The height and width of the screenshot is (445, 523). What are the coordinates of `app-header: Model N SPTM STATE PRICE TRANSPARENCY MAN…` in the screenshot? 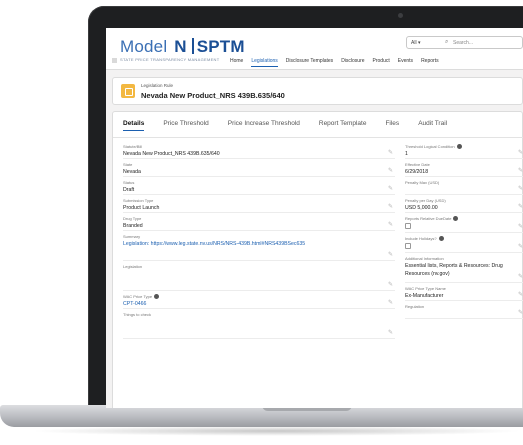 It's located at (314, 49).